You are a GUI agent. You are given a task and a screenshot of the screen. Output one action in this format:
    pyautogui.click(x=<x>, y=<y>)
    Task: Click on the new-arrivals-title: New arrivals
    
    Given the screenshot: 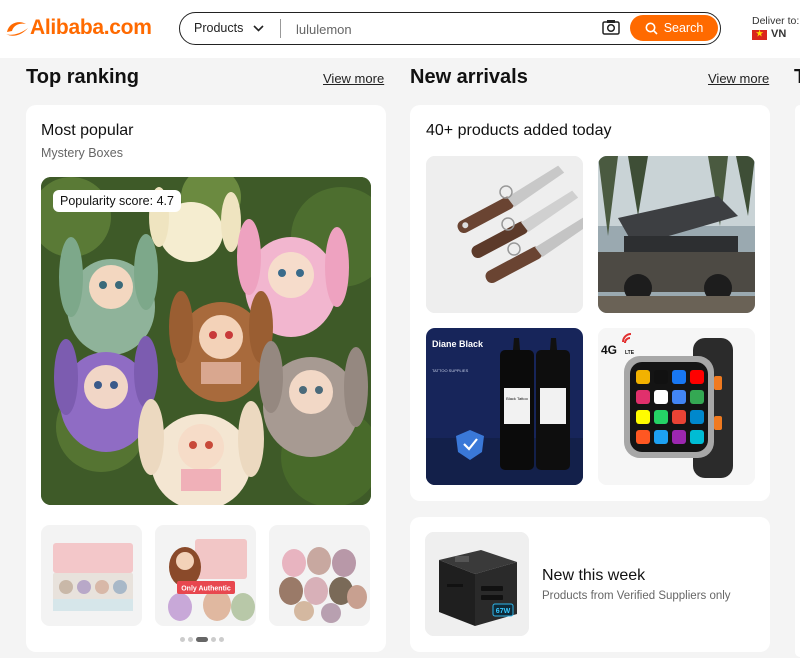 What is the action you would take?
    pyautogui.click(x=469, y=77)
    